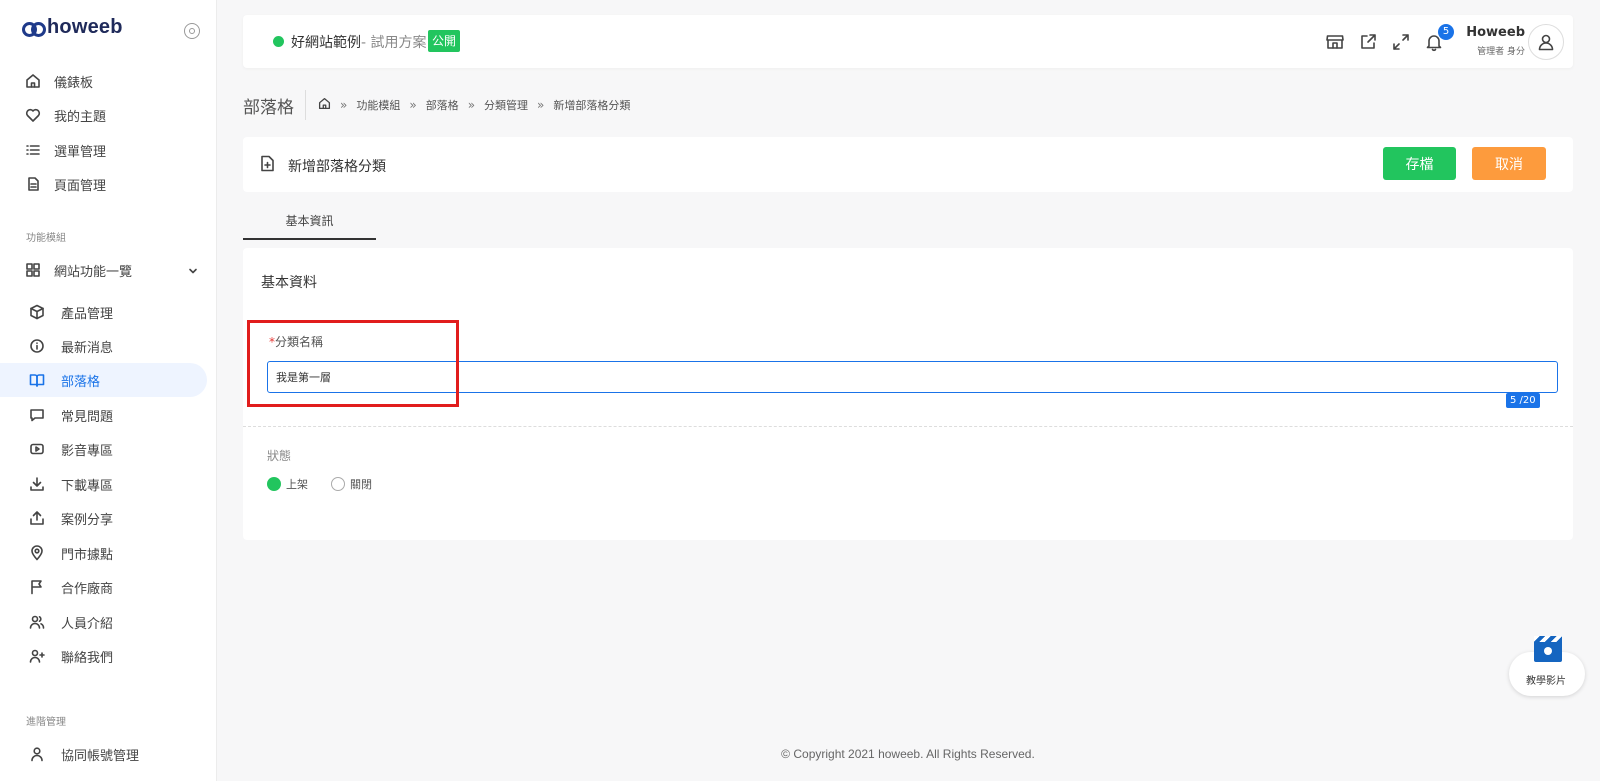  What do you see at coordinates (1546, 667) in the screenshot?
I see `tutorial-video-button: 教學影片` at bounding box center [1546, 667].